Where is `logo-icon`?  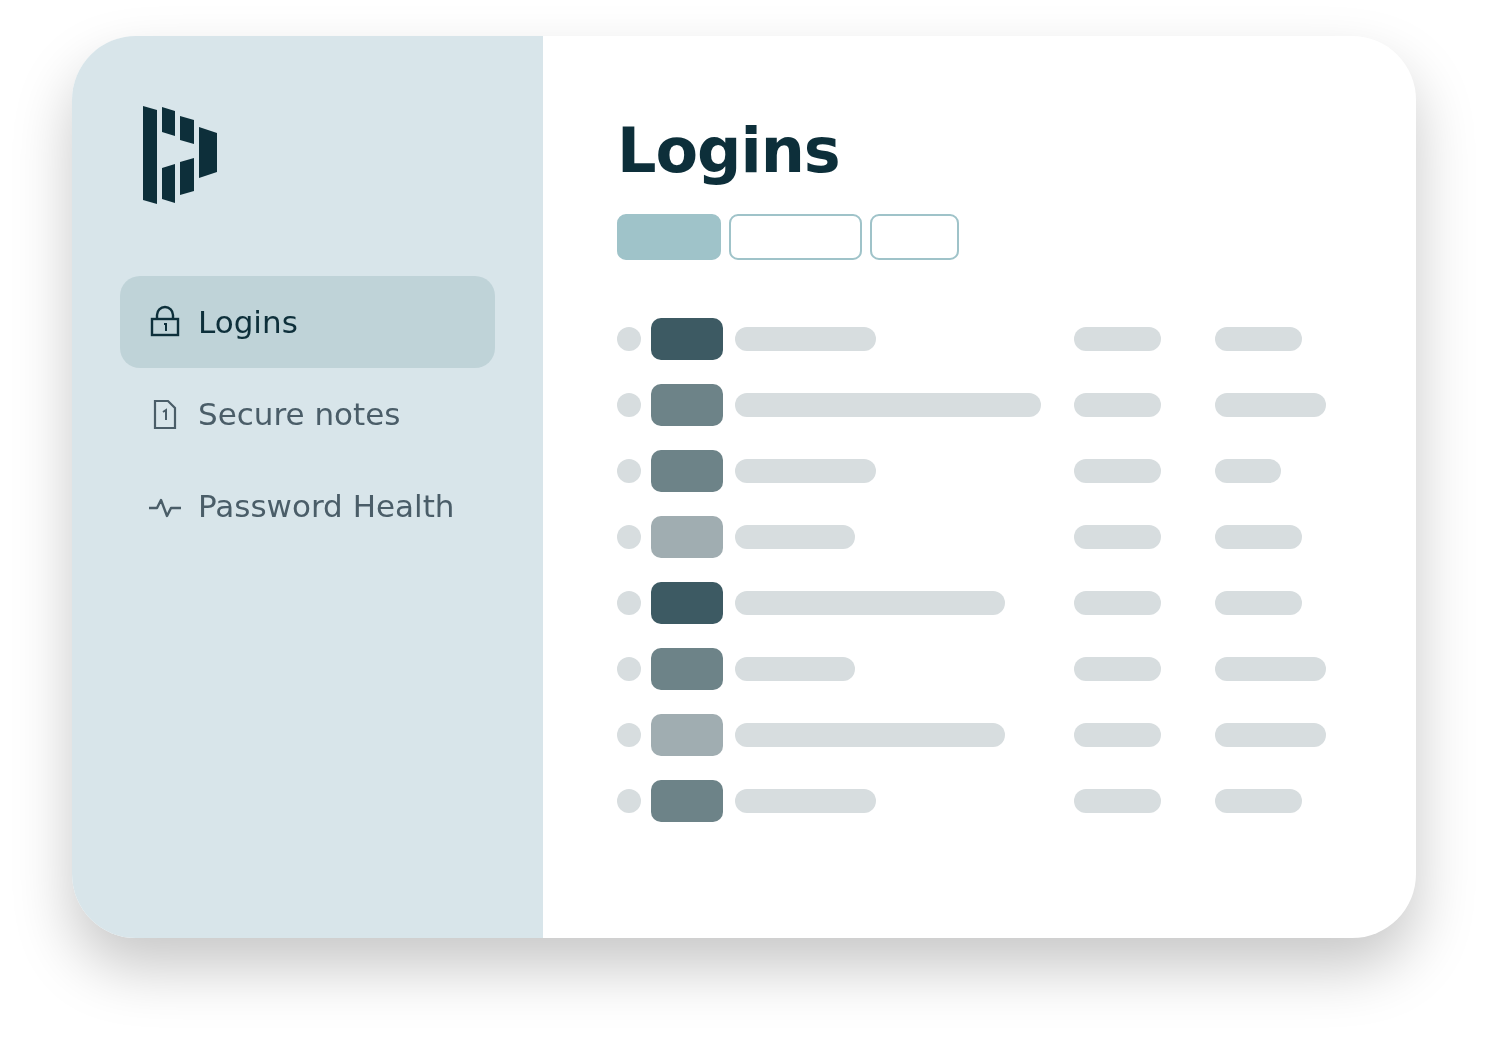 logo-icon is located at coordinates (180, 155).